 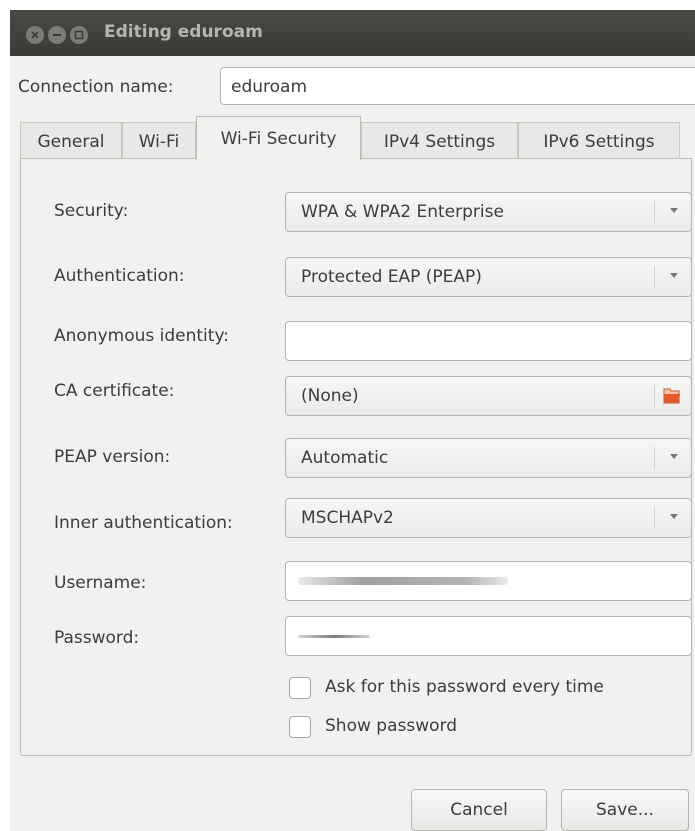 What do you see at coordinates (345, 458) in the screenshot?
I see `peap-version-value: Automatic` at bounding box center [345, 458].